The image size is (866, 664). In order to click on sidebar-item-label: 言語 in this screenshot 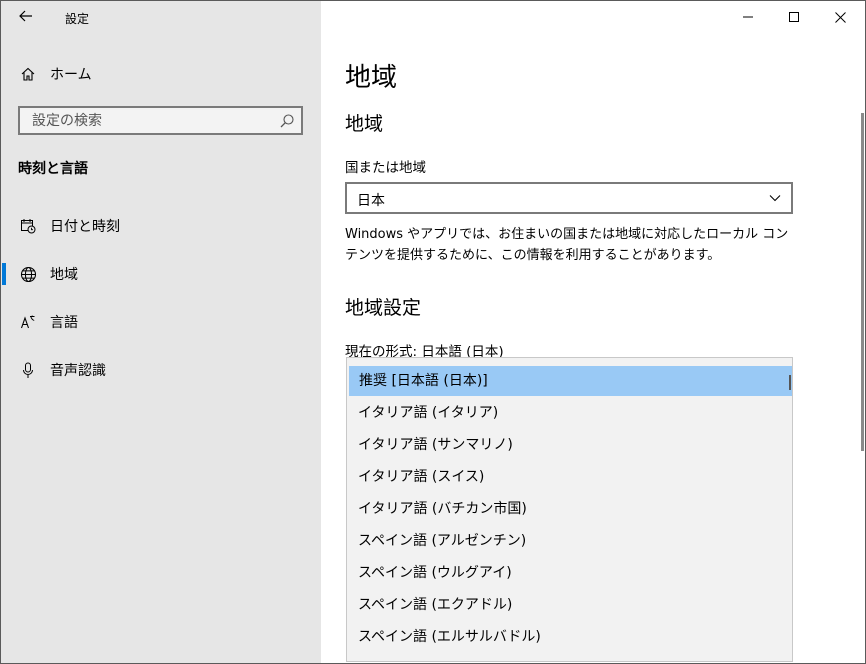, I will do `click(64, 323)`.